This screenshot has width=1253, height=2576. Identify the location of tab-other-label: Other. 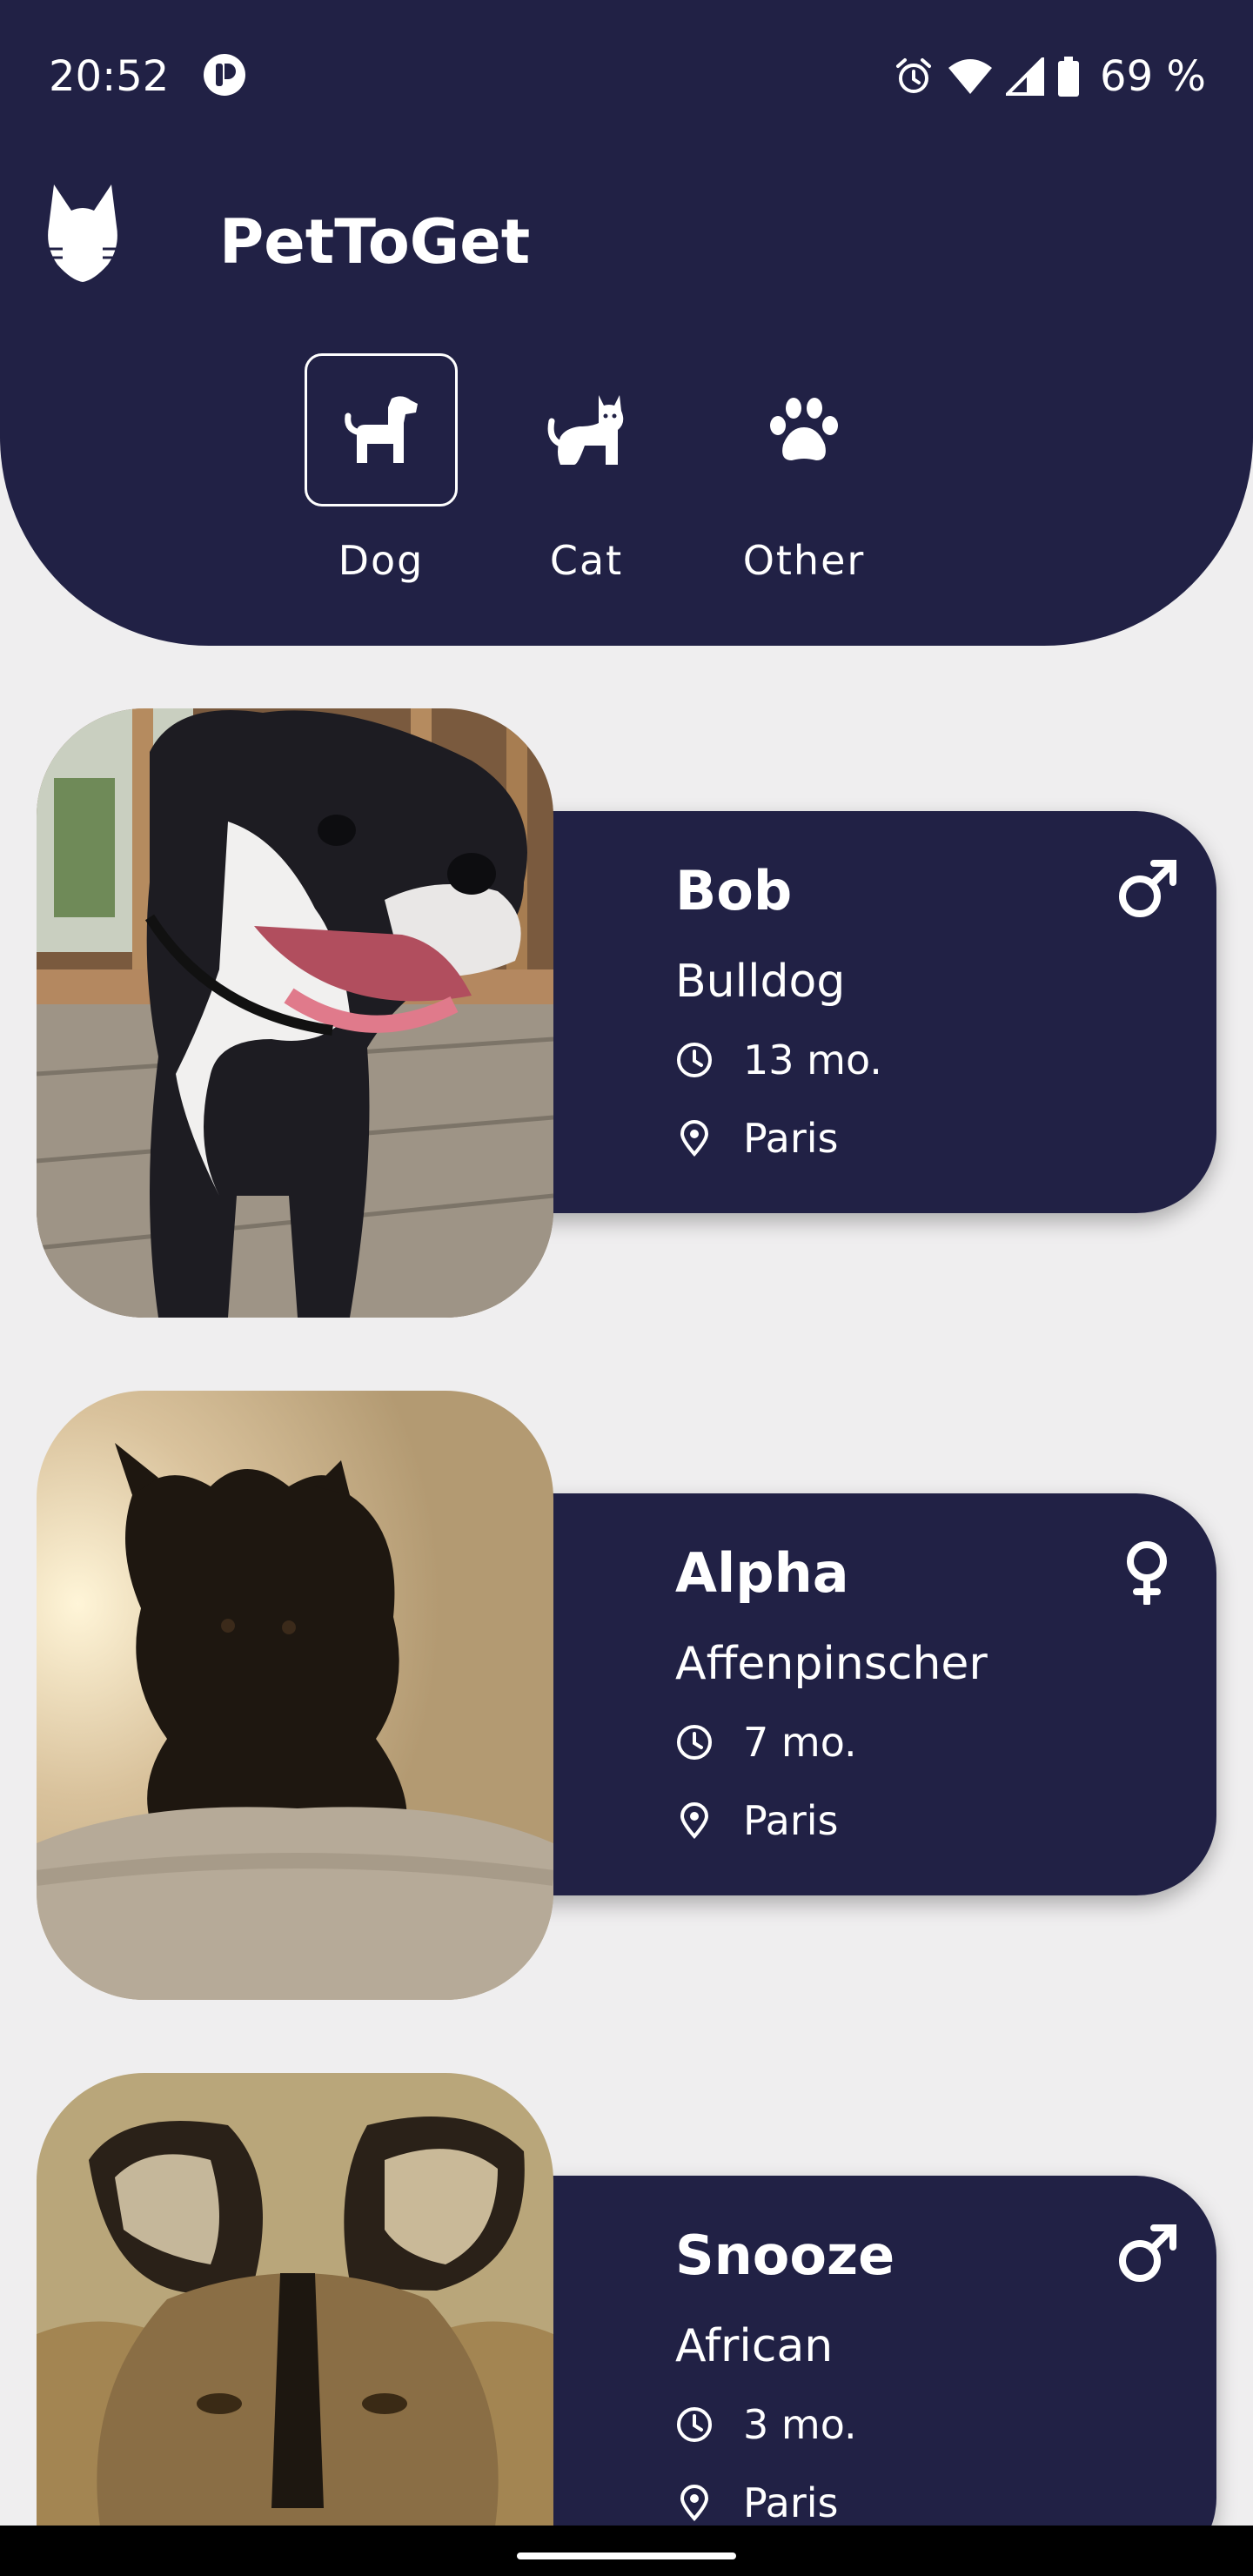
(804, 560).